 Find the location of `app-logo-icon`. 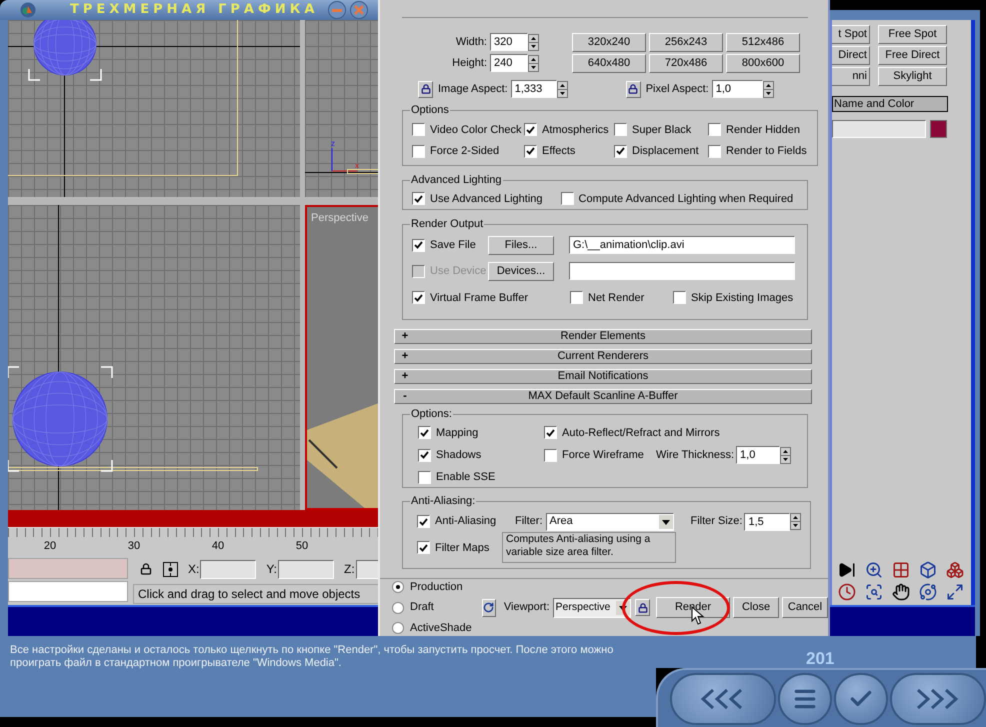

app-logo-icon is located at coordinates (28, 10).